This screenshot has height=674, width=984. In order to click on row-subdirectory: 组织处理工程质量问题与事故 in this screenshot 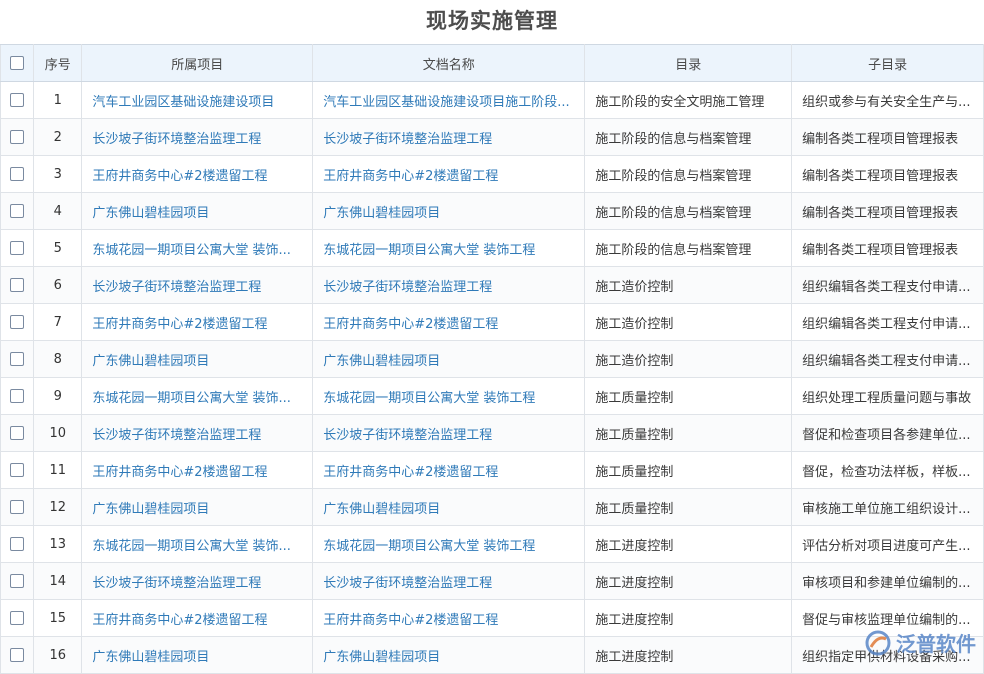, I will do `click(888, 396)`.